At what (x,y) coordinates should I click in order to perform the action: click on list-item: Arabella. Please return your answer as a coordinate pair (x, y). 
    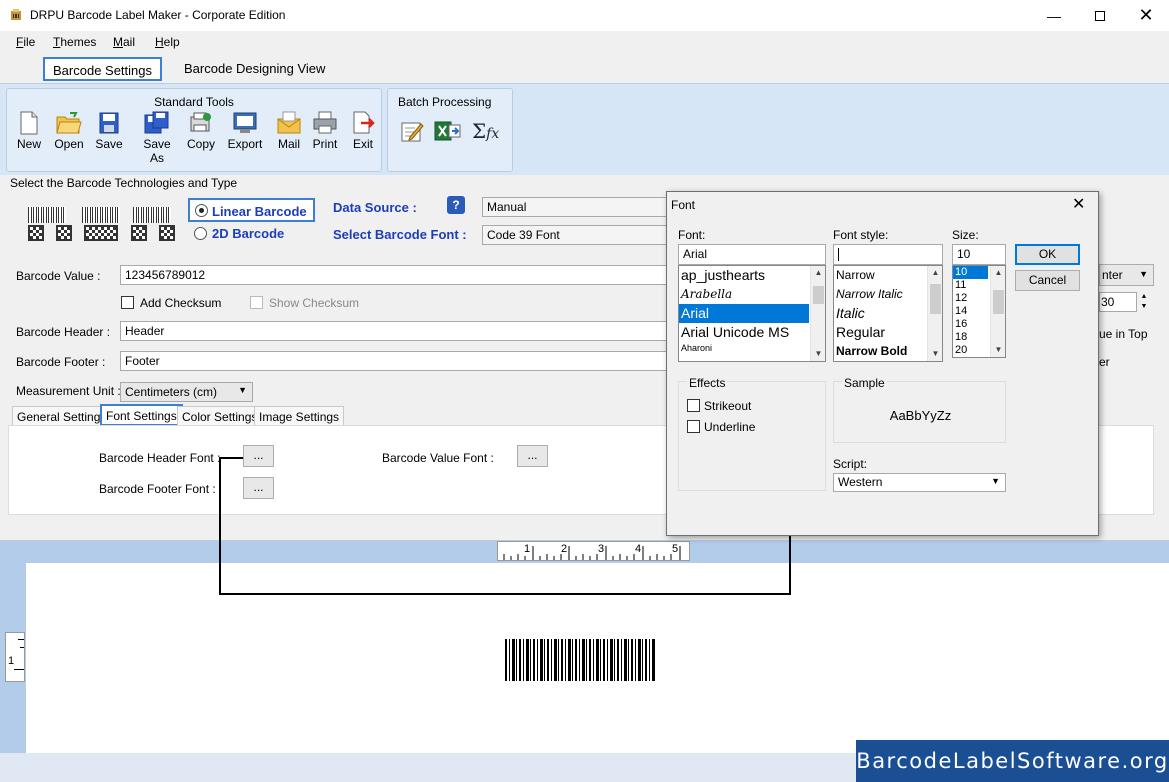
    Looking at the image, I should click on (752, 294).